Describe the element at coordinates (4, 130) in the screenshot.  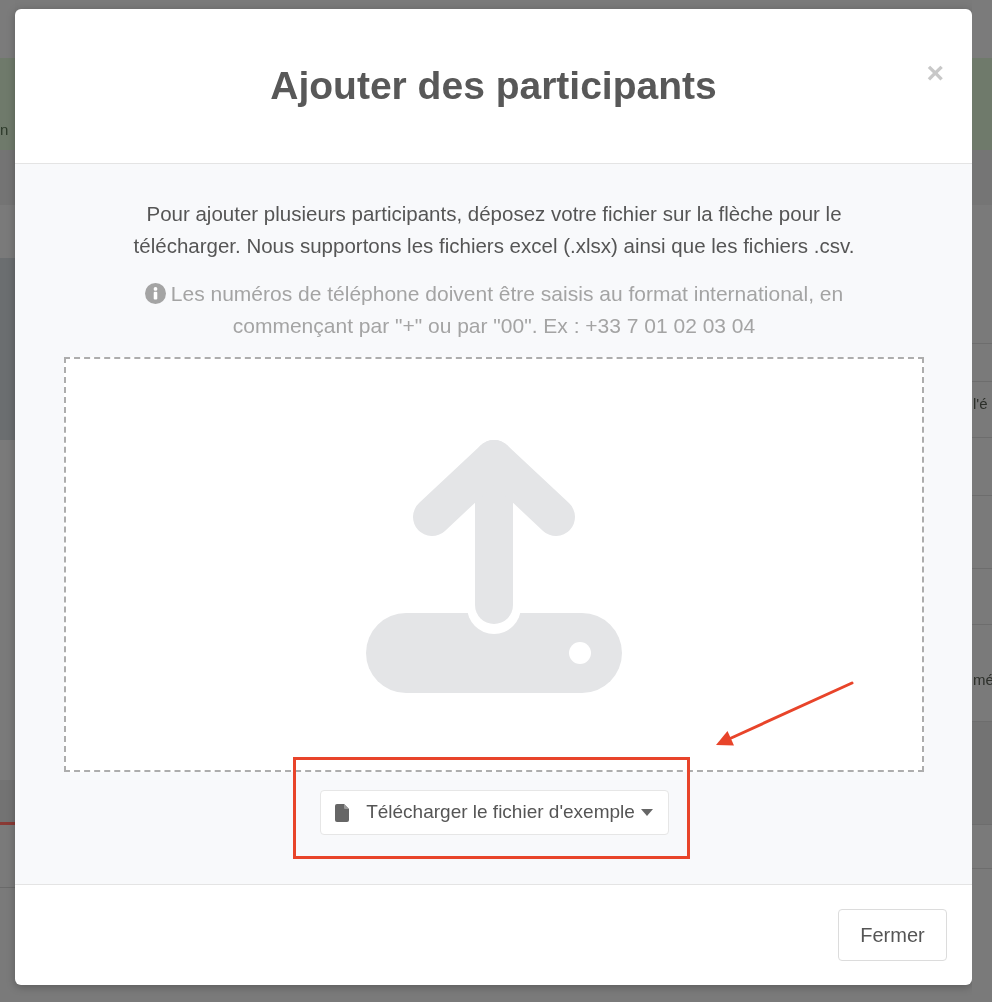
I see `backdrop-text: n` at that location.